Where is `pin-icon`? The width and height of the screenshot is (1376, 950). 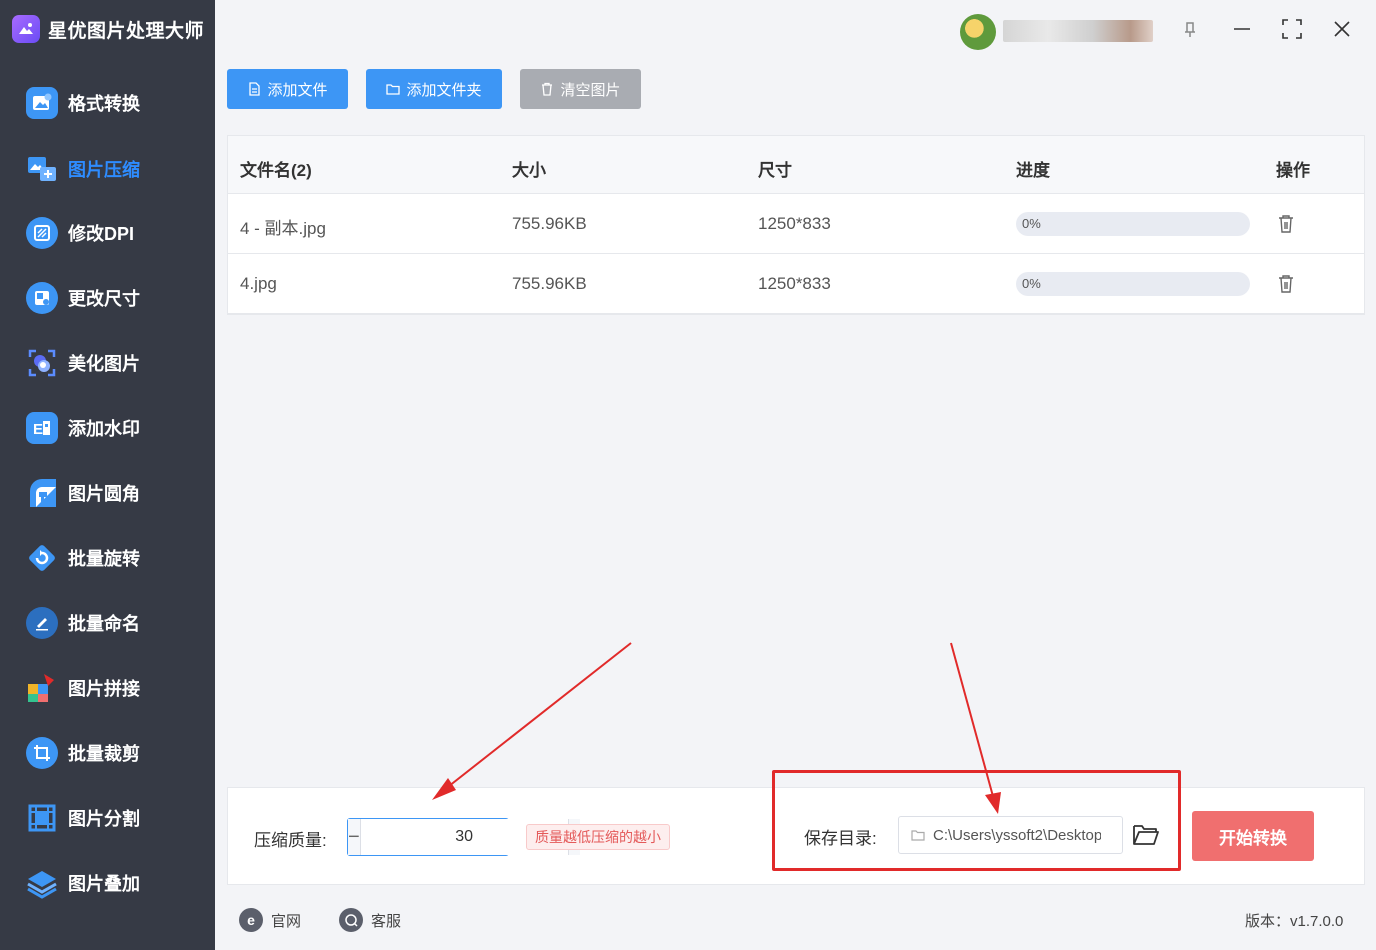 pin-icon is located at coordinates (1190, 29).